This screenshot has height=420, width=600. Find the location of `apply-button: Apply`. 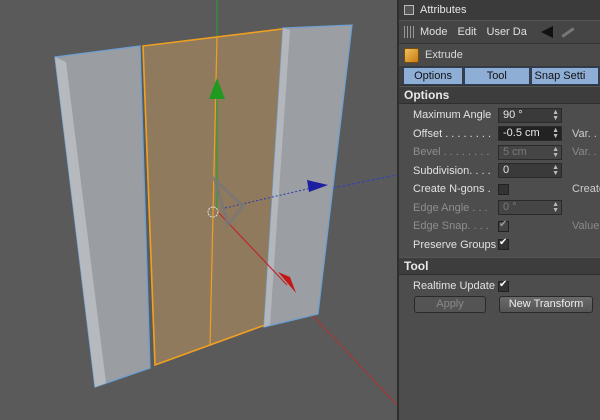

apply-button: Apply is located at coordinates (450, 305).